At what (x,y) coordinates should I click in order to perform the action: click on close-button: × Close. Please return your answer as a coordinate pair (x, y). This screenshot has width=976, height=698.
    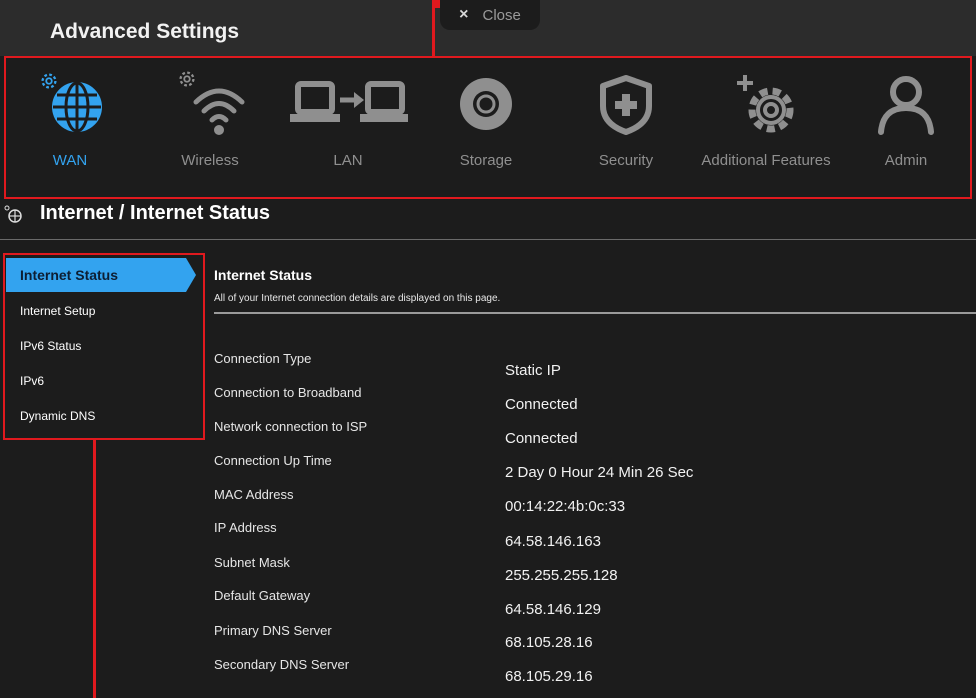
    Looking at the image, I should click on (490, 15).